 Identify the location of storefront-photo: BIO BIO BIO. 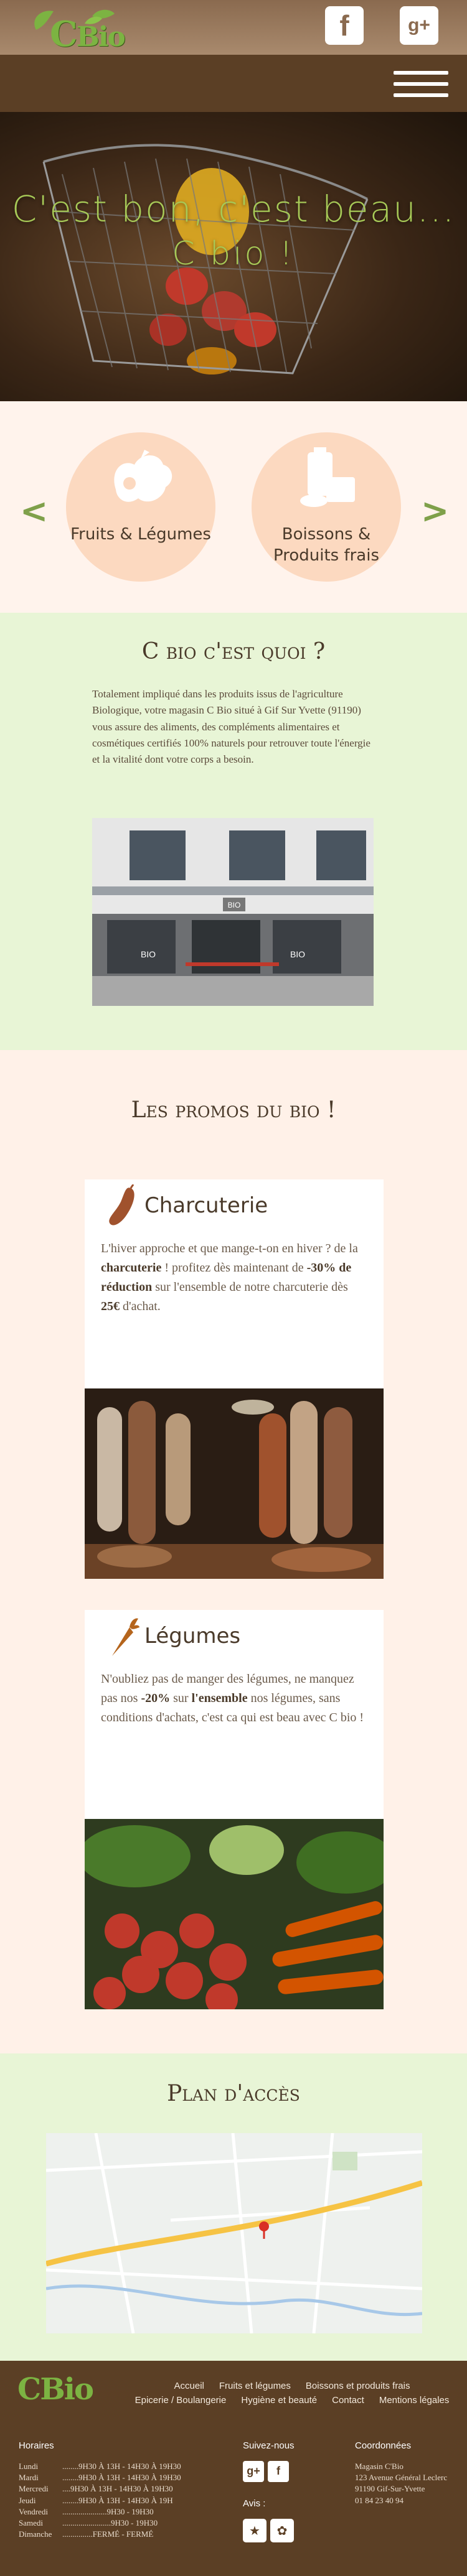
(233, 912).